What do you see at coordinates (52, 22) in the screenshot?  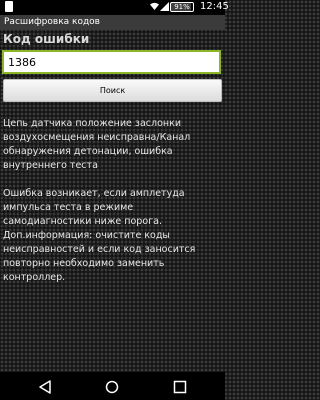 I see `app-title: Расшифровка кодов` at bounding box center [52, 22].